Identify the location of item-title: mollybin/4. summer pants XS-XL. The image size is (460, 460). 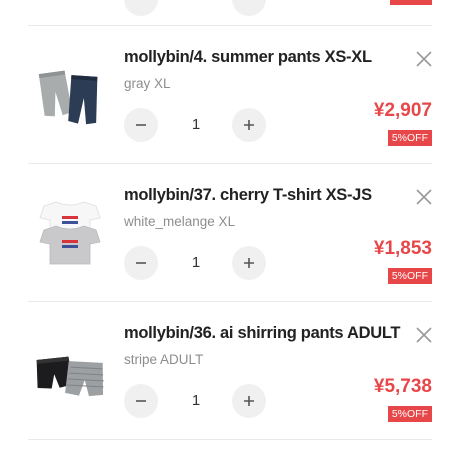
(248, 57).